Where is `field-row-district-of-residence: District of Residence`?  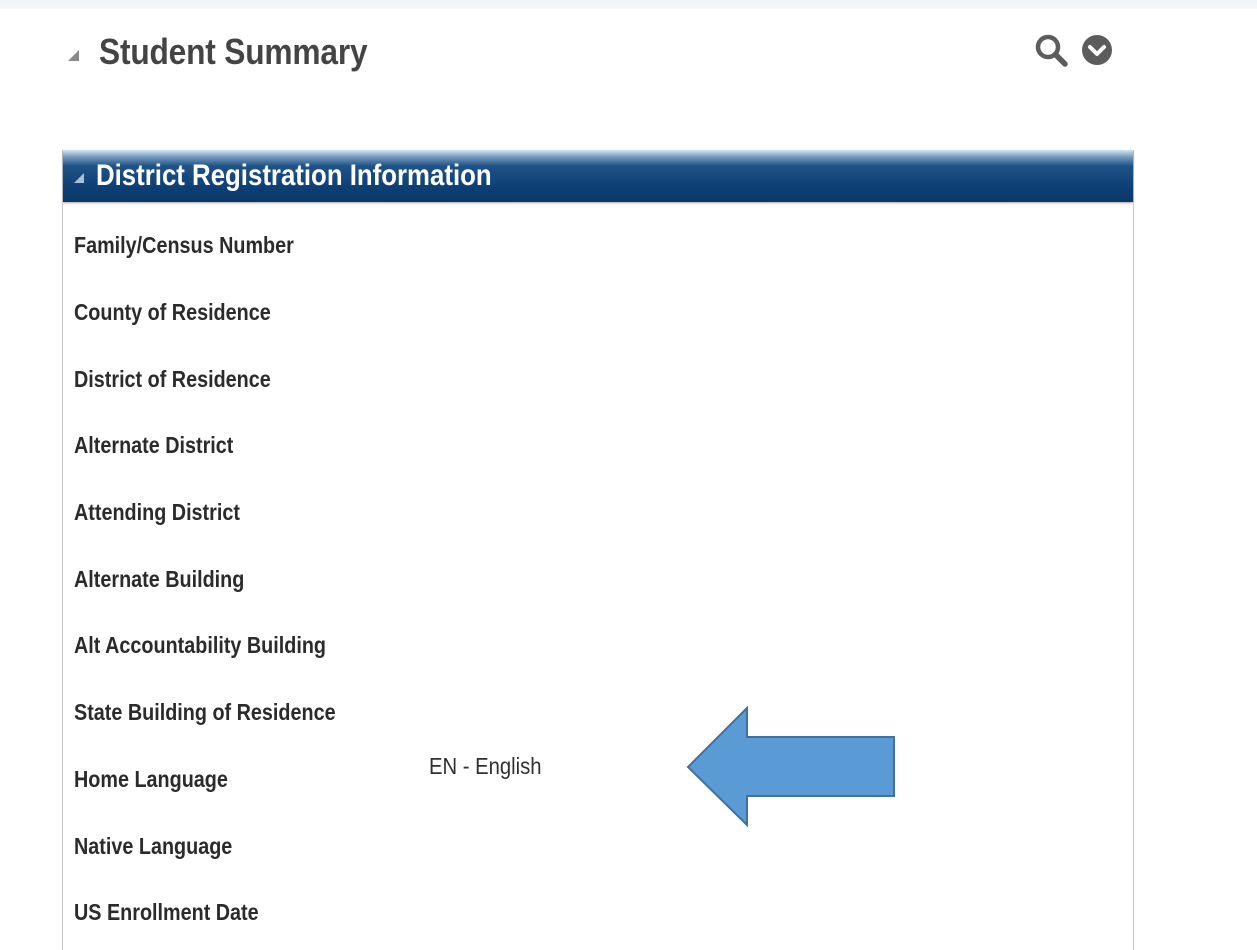
field-row-district-of-residence: District of Residence is located at coordinates (594, 379).